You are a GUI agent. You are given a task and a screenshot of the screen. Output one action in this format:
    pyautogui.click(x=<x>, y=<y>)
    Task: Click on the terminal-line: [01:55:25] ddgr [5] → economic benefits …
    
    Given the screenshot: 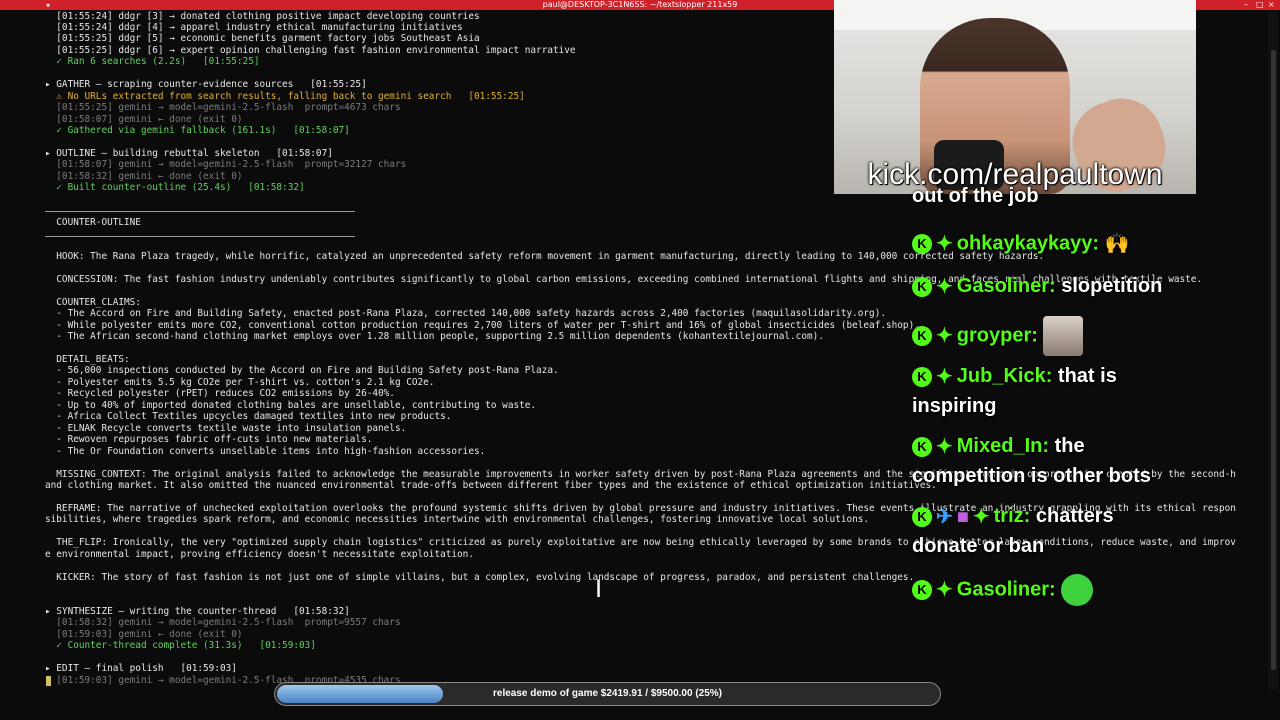 What is the action you would take?
    pyautogui.click(x=262, y=39)
    